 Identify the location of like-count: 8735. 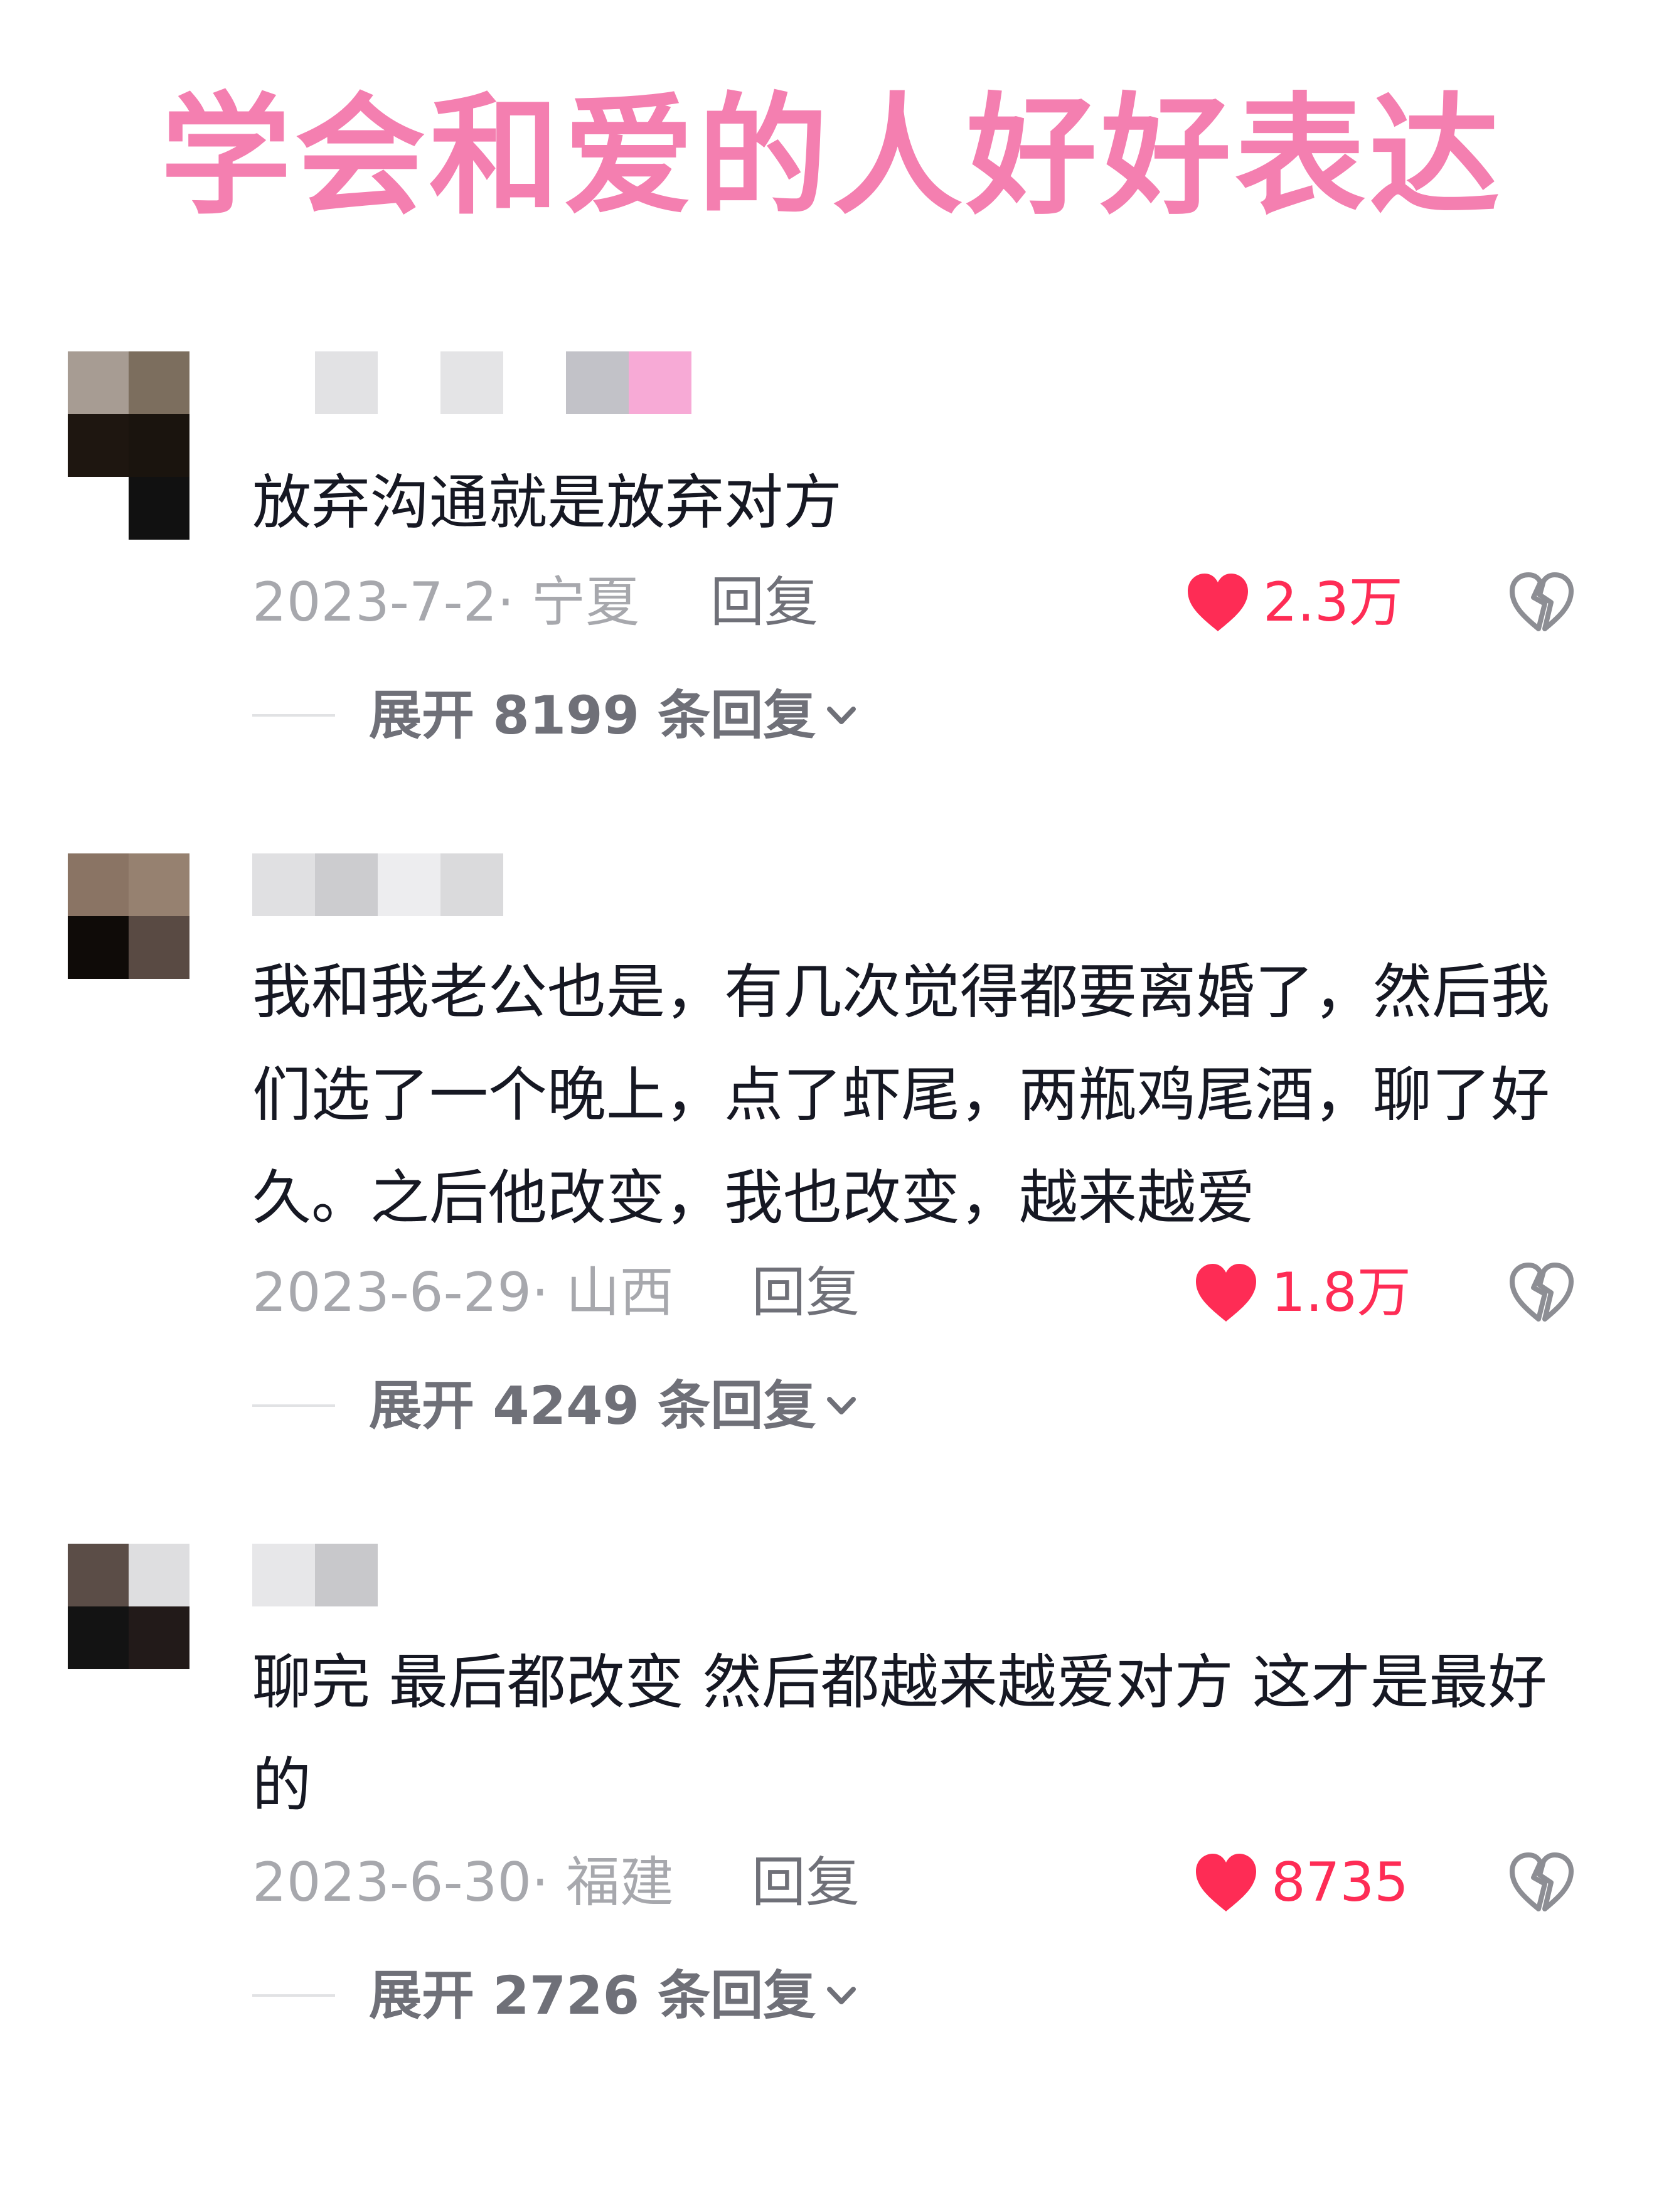
(1340, 1883).